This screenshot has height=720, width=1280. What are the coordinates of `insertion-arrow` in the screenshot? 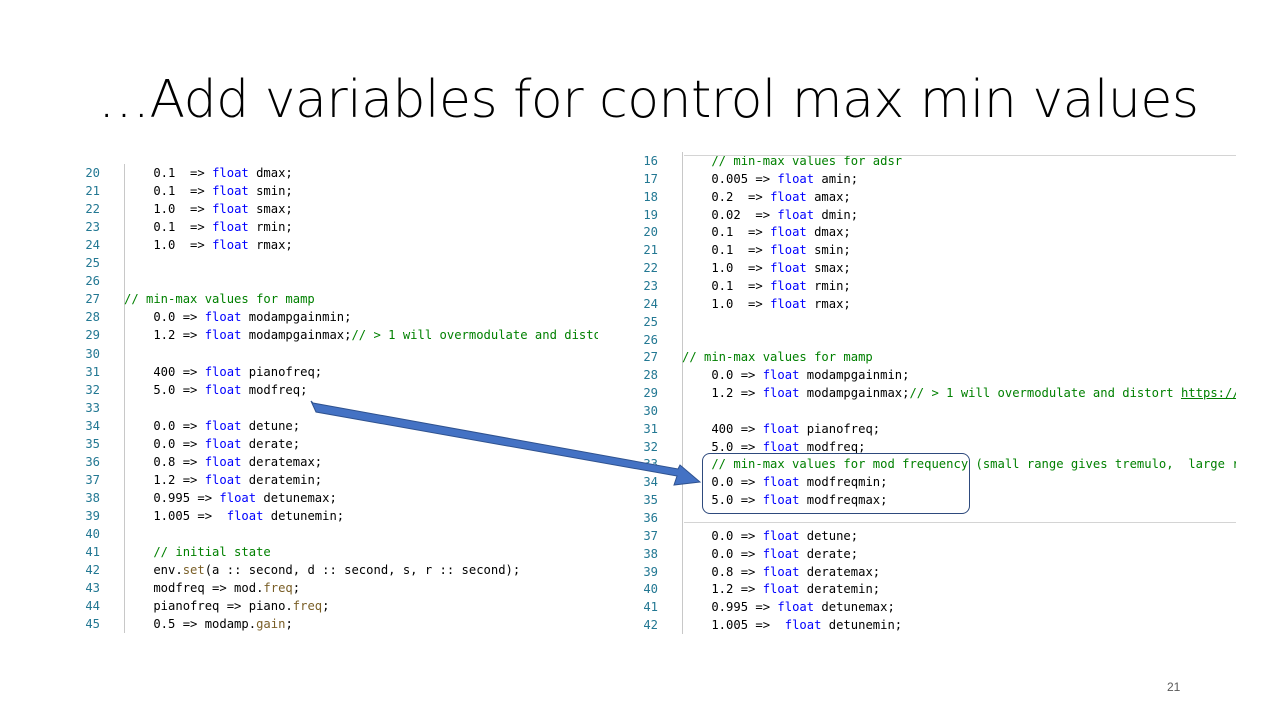 It's located at (506, 443).